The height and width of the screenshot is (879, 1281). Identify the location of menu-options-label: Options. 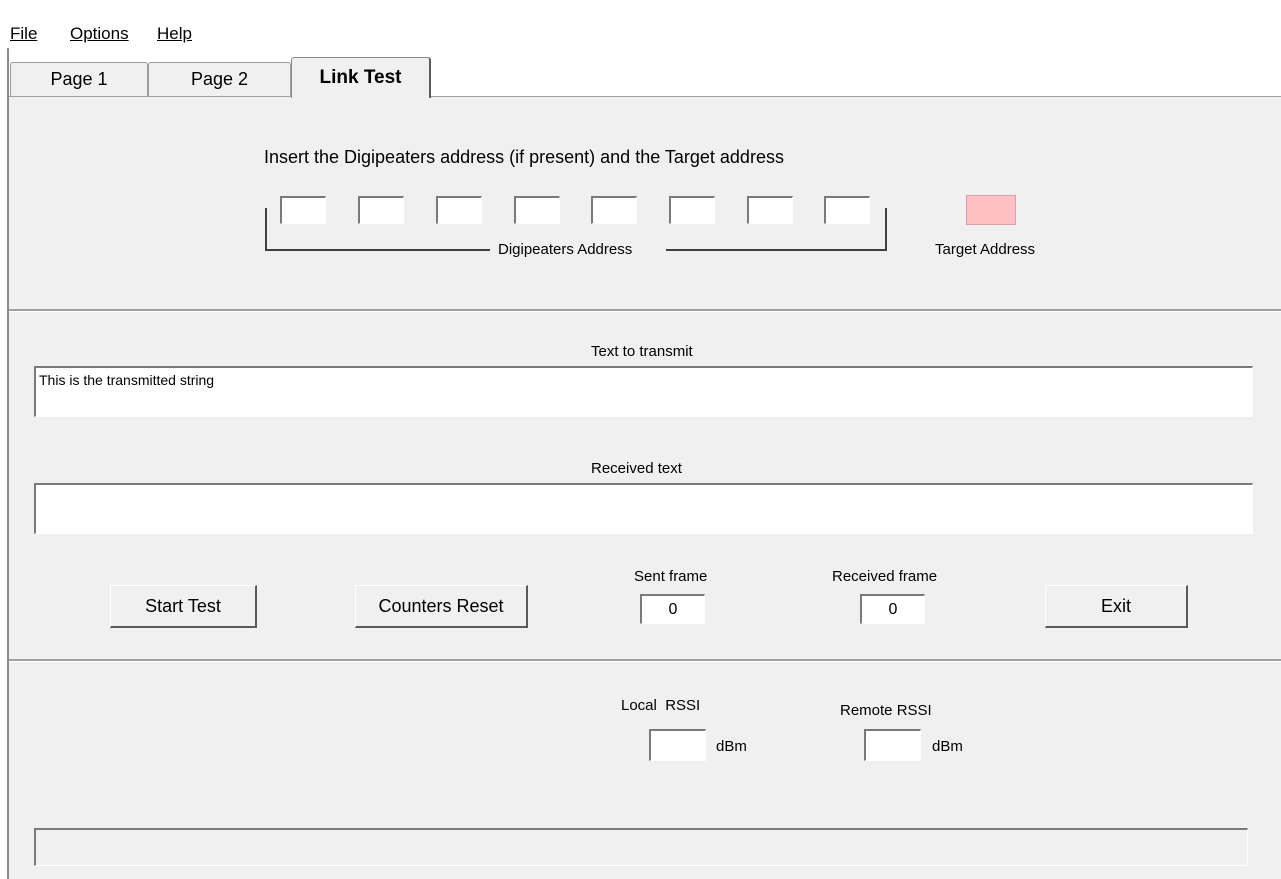
(99, 33).